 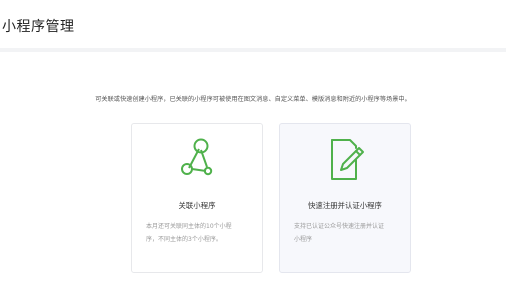 What do you see at coordinates (345, 160) in the screenshot?
I see `document-edit-icon` at bounding box center [345, 160].